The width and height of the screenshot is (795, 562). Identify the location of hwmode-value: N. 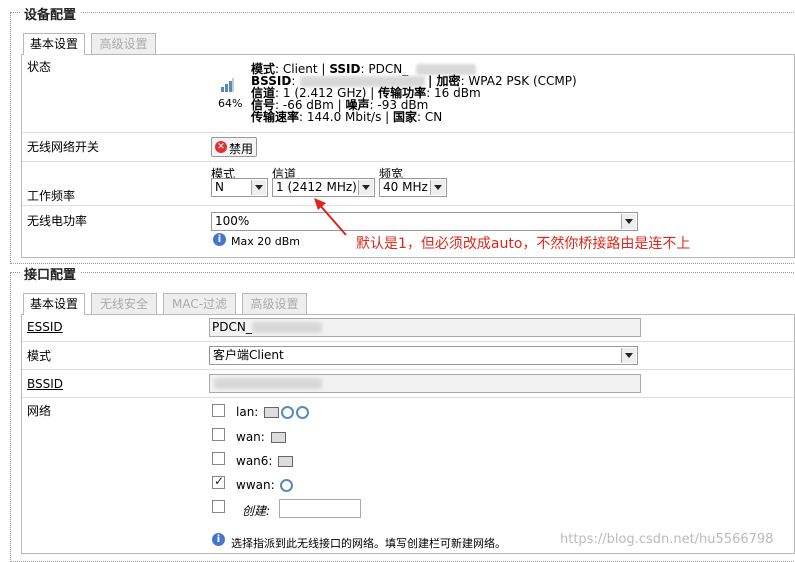
(219, 187).